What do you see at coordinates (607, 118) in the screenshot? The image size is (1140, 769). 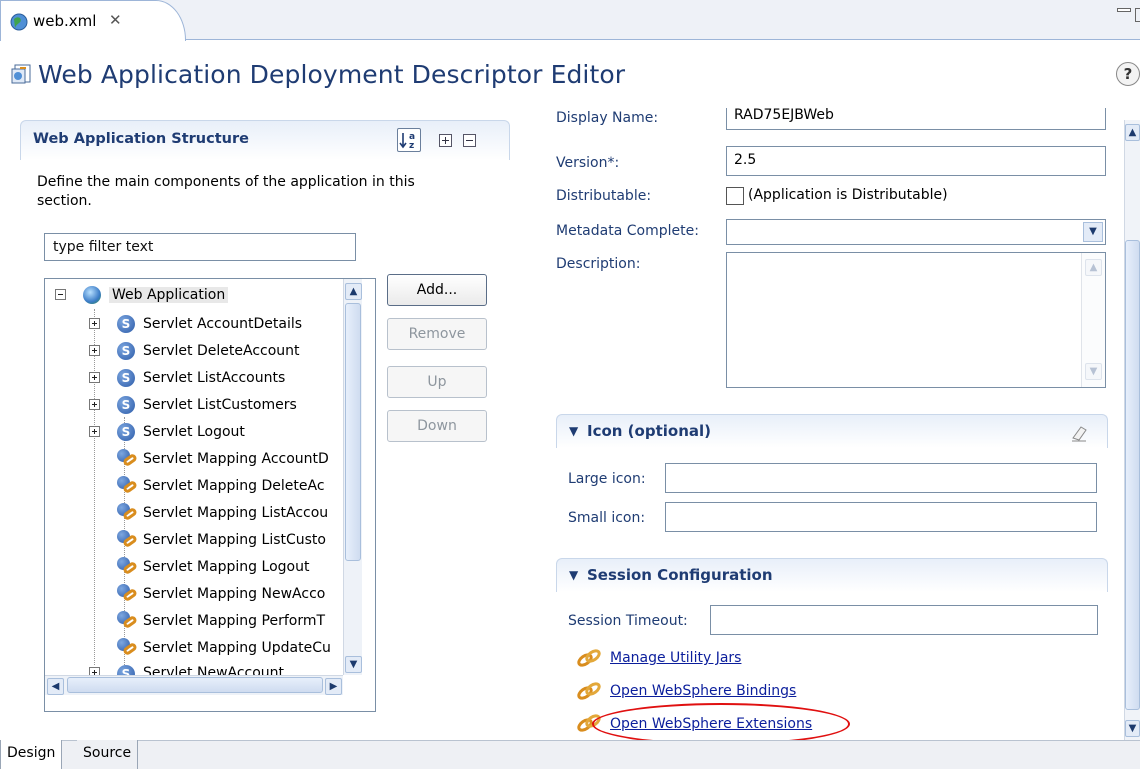 I see `display-name-label: Display Name:` at bounding box center [607, 118].